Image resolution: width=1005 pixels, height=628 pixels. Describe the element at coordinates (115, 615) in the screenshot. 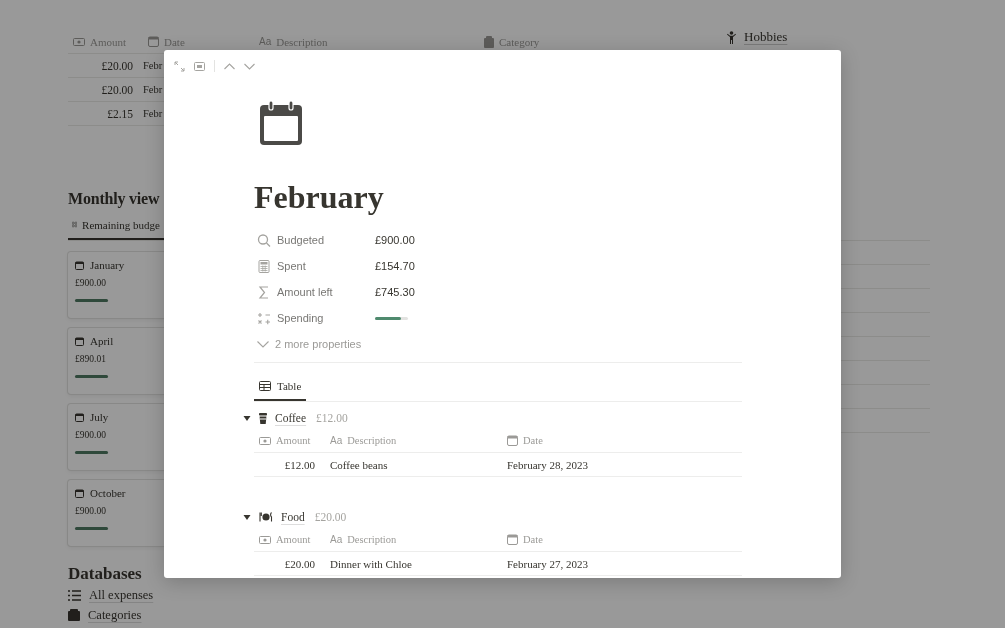

I see `database-link: Categories` at that location.